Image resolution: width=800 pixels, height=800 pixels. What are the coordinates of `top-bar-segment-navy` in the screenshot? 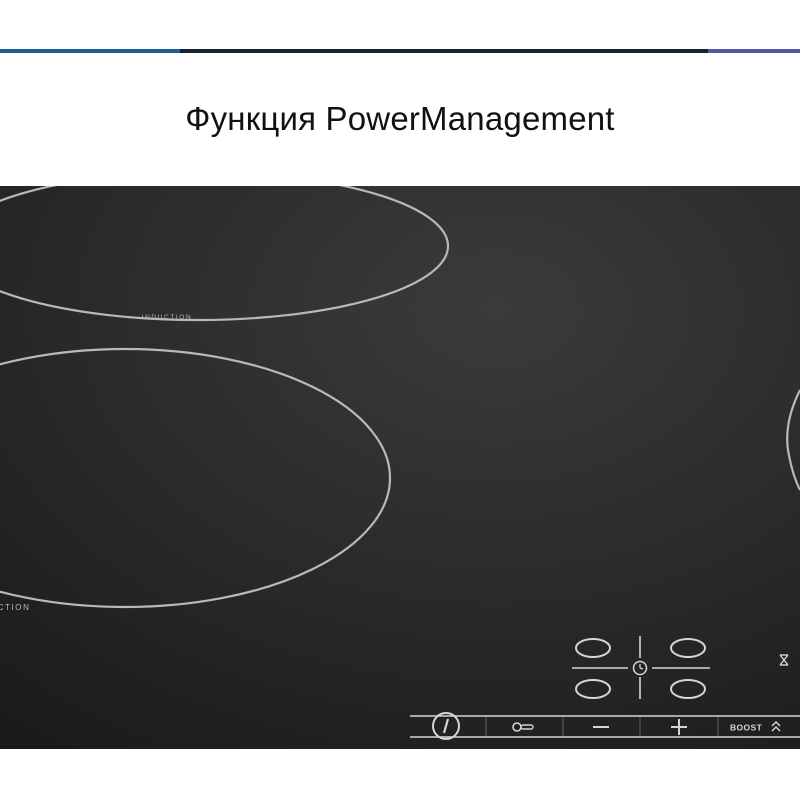 It's located at (444, 51).